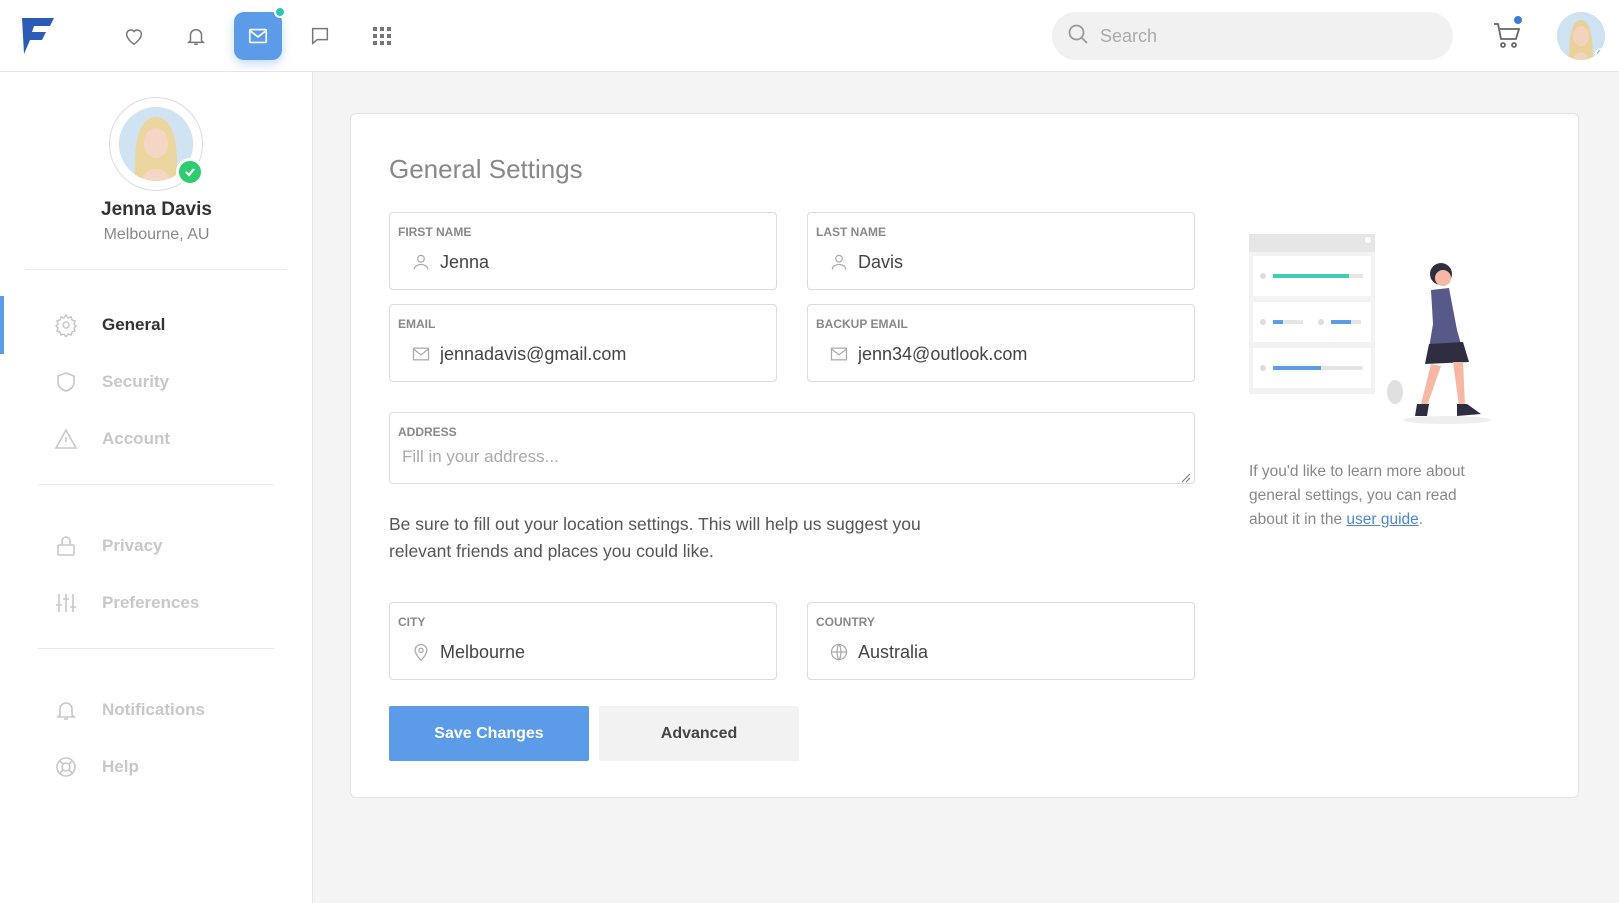  I want to click on online-dot, so click(1600, 54).